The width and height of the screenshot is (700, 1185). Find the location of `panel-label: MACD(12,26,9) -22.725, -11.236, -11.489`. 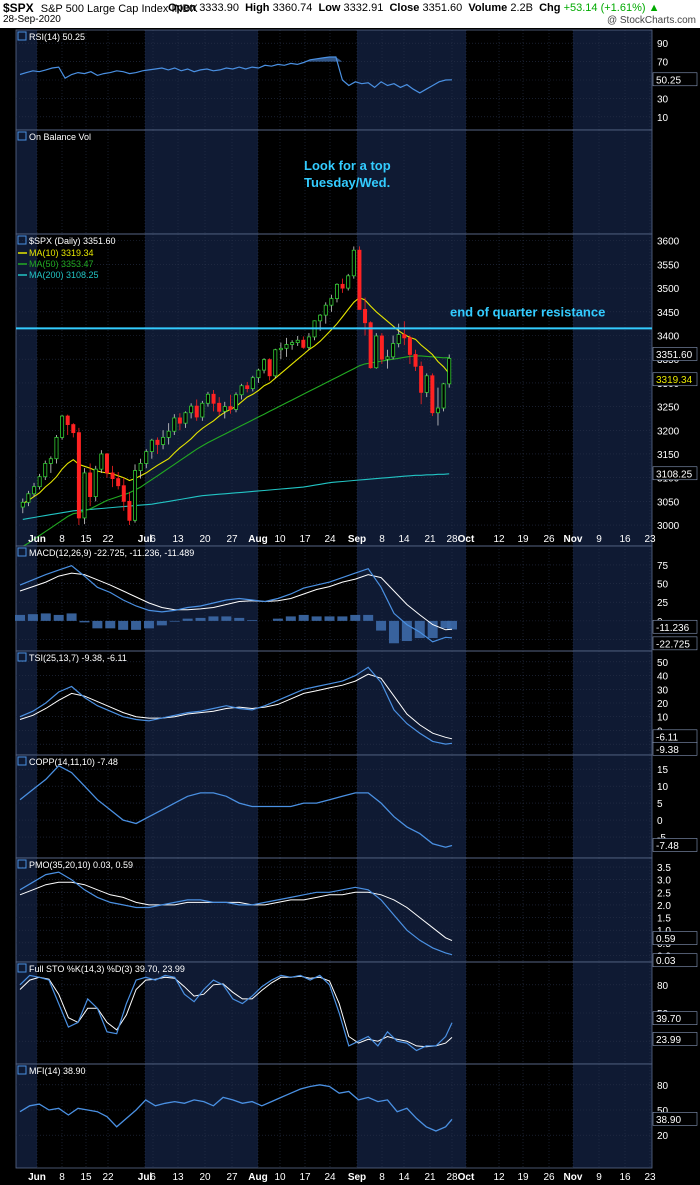

panel-label: MACD(12,26,9) -22.725, -11.236, -11.489 is located at coordinates (111, 553).